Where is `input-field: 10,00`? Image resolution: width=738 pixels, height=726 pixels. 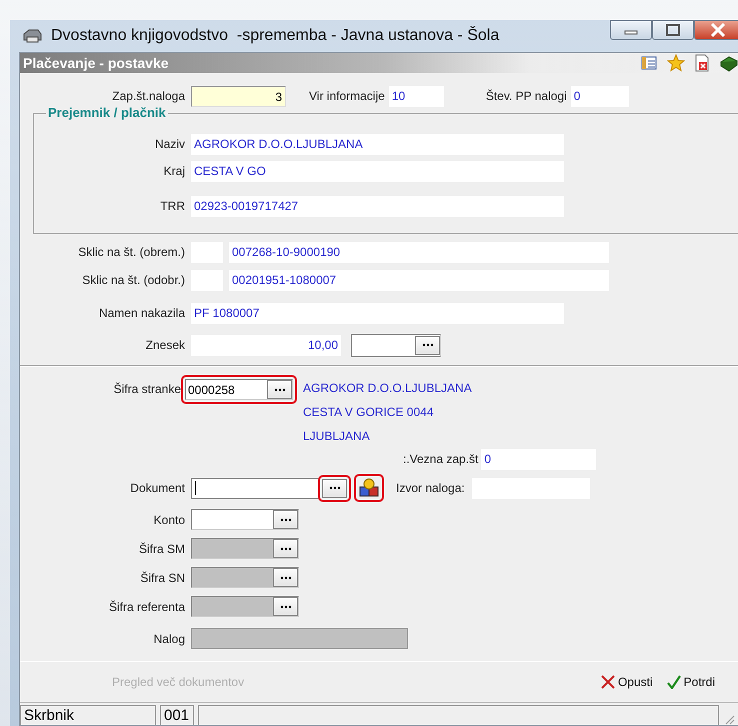
input-field: 10,00 is located at coordinates (266, 345).